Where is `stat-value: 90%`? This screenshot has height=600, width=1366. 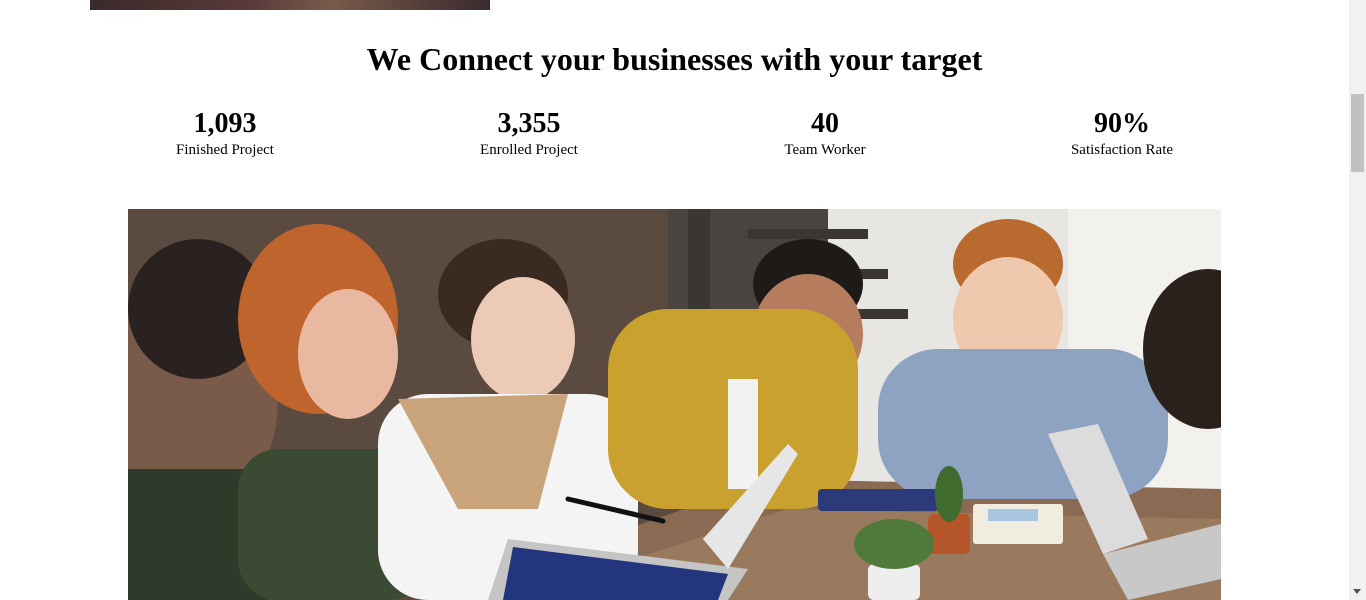 stat-value: 90% is located at coordinates (1122, 123).